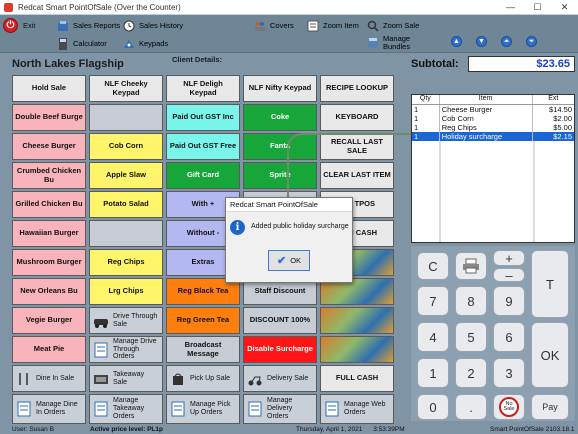  What do you see at coordinates (280, 320) in the screenshot?
I see `discount-100-button: DISCOUNT 100%` at bounding box center [280, 320].